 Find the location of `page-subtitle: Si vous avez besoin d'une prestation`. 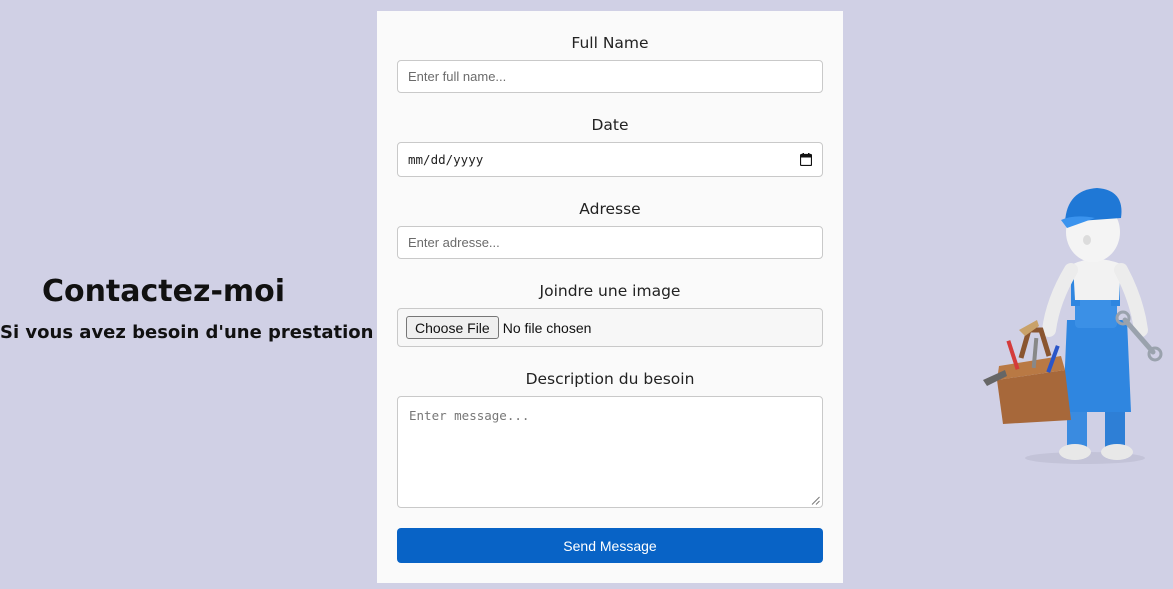

page-subtitle: Si vous avez besoin d'une prestation is located at coordinates (187, 332).